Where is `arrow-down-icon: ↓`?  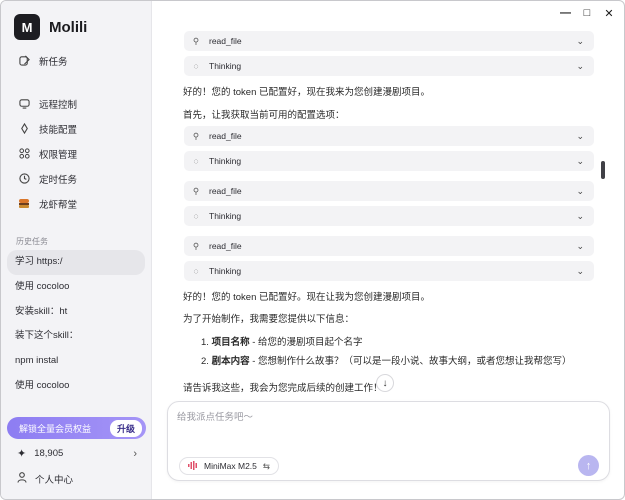
arrow-down-icon: ↓ is located at coordinates (385, 383).